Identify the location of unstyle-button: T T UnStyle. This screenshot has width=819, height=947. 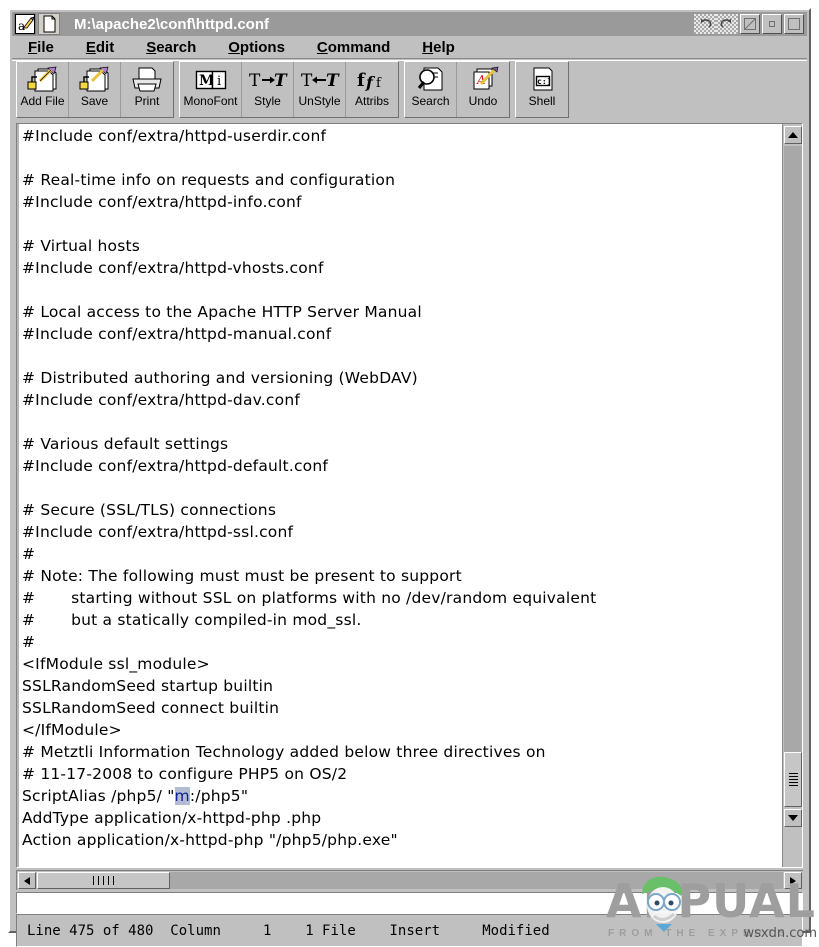
(320, 89).